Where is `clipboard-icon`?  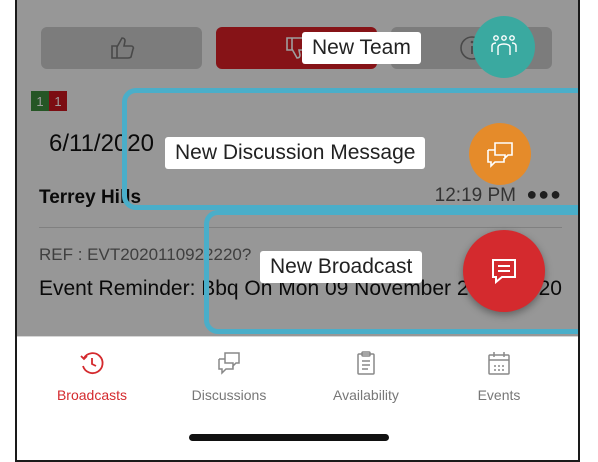
clipboard-icon is located at coordinates (366, 363).